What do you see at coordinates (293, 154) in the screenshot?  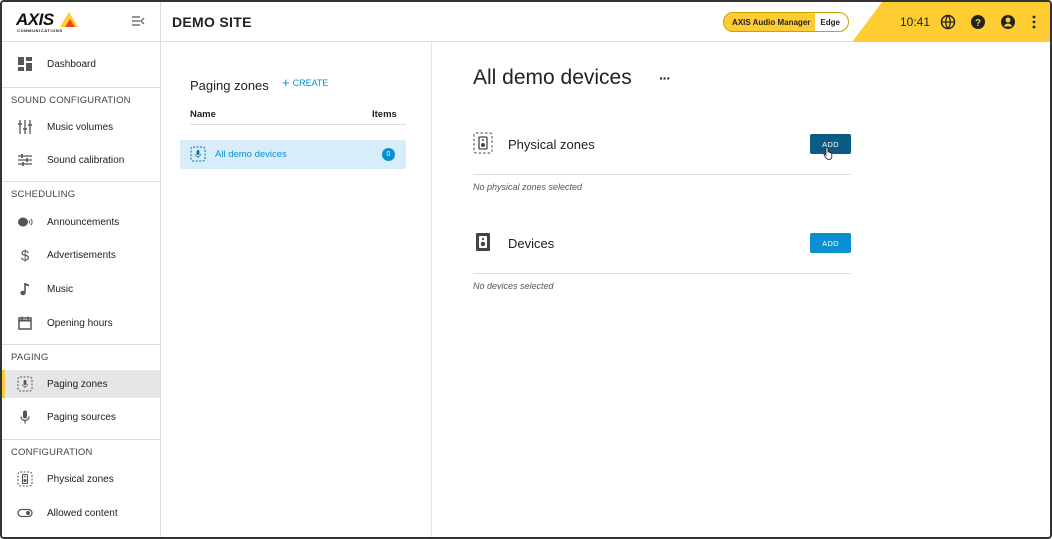 I see `zone-row: All demo devices 0` at bounding box center [293, 154].